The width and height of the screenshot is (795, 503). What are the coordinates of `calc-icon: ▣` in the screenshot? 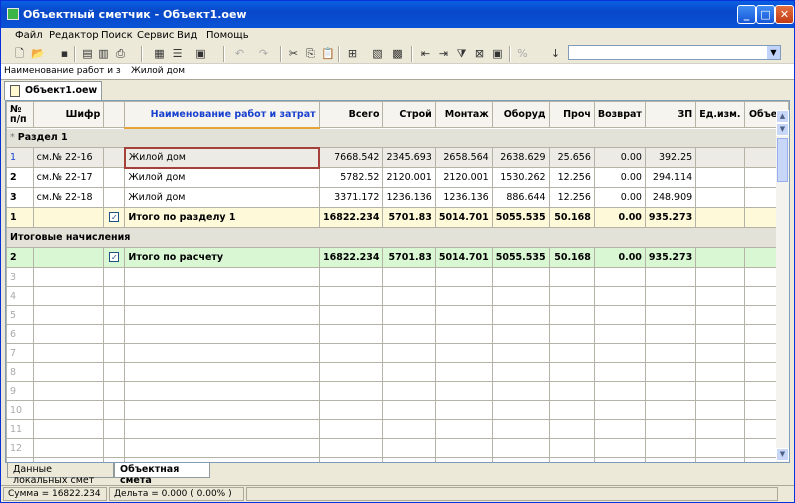 It's located at (497, 53).